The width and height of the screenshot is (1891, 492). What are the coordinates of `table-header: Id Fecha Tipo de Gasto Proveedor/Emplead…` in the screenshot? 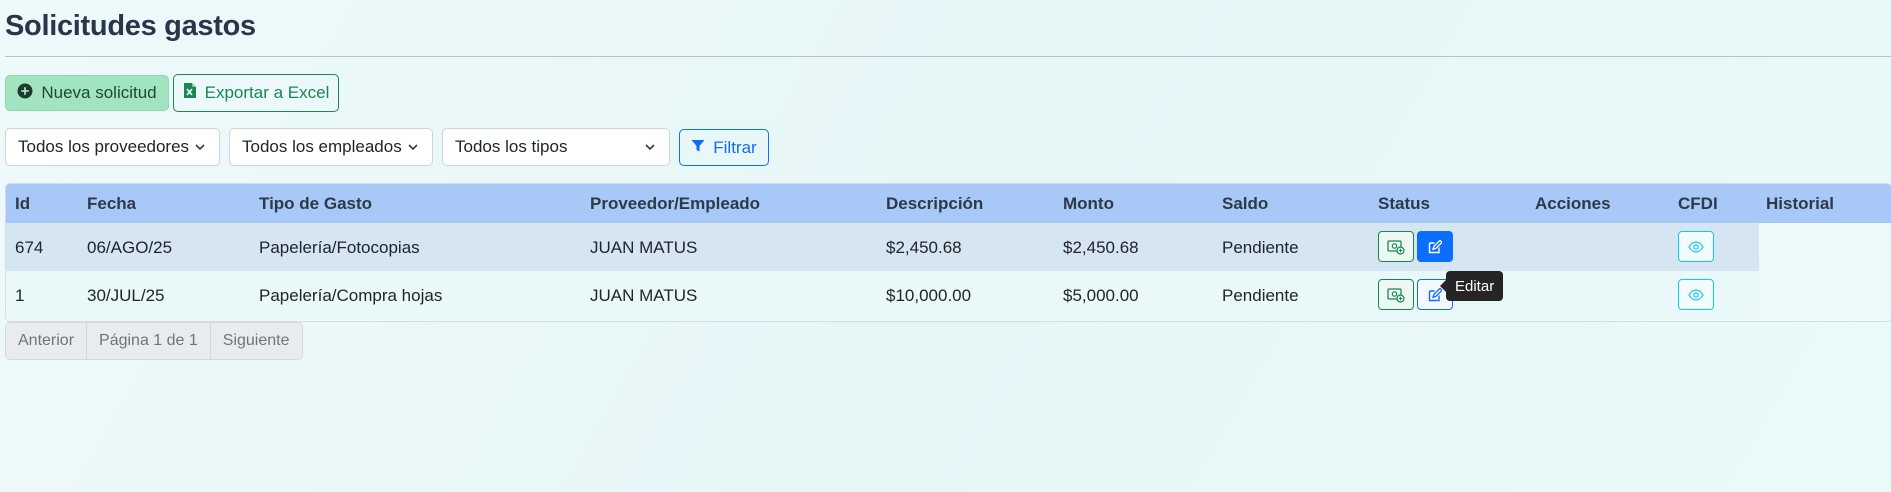 It's located at (948, 203).